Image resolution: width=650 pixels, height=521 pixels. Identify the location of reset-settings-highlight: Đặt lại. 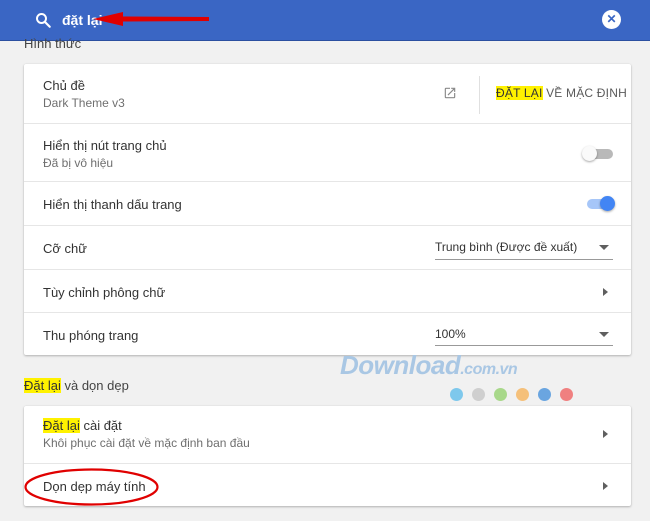
(61, 425).